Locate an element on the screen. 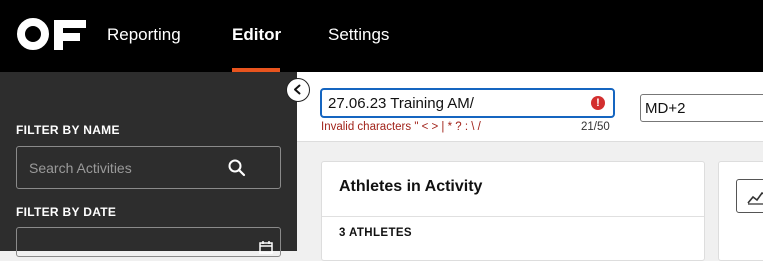 This screenshot has height=261, width=763. error-icon: ! is located at coordinates (598, 103).